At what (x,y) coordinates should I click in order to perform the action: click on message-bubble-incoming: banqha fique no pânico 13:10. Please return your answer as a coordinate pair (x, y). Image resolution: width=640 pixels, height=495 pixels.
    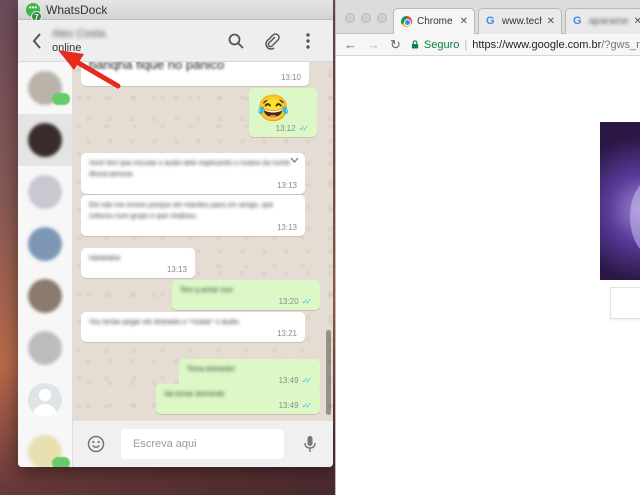
    Looking at the image, I should click on (195, 74).